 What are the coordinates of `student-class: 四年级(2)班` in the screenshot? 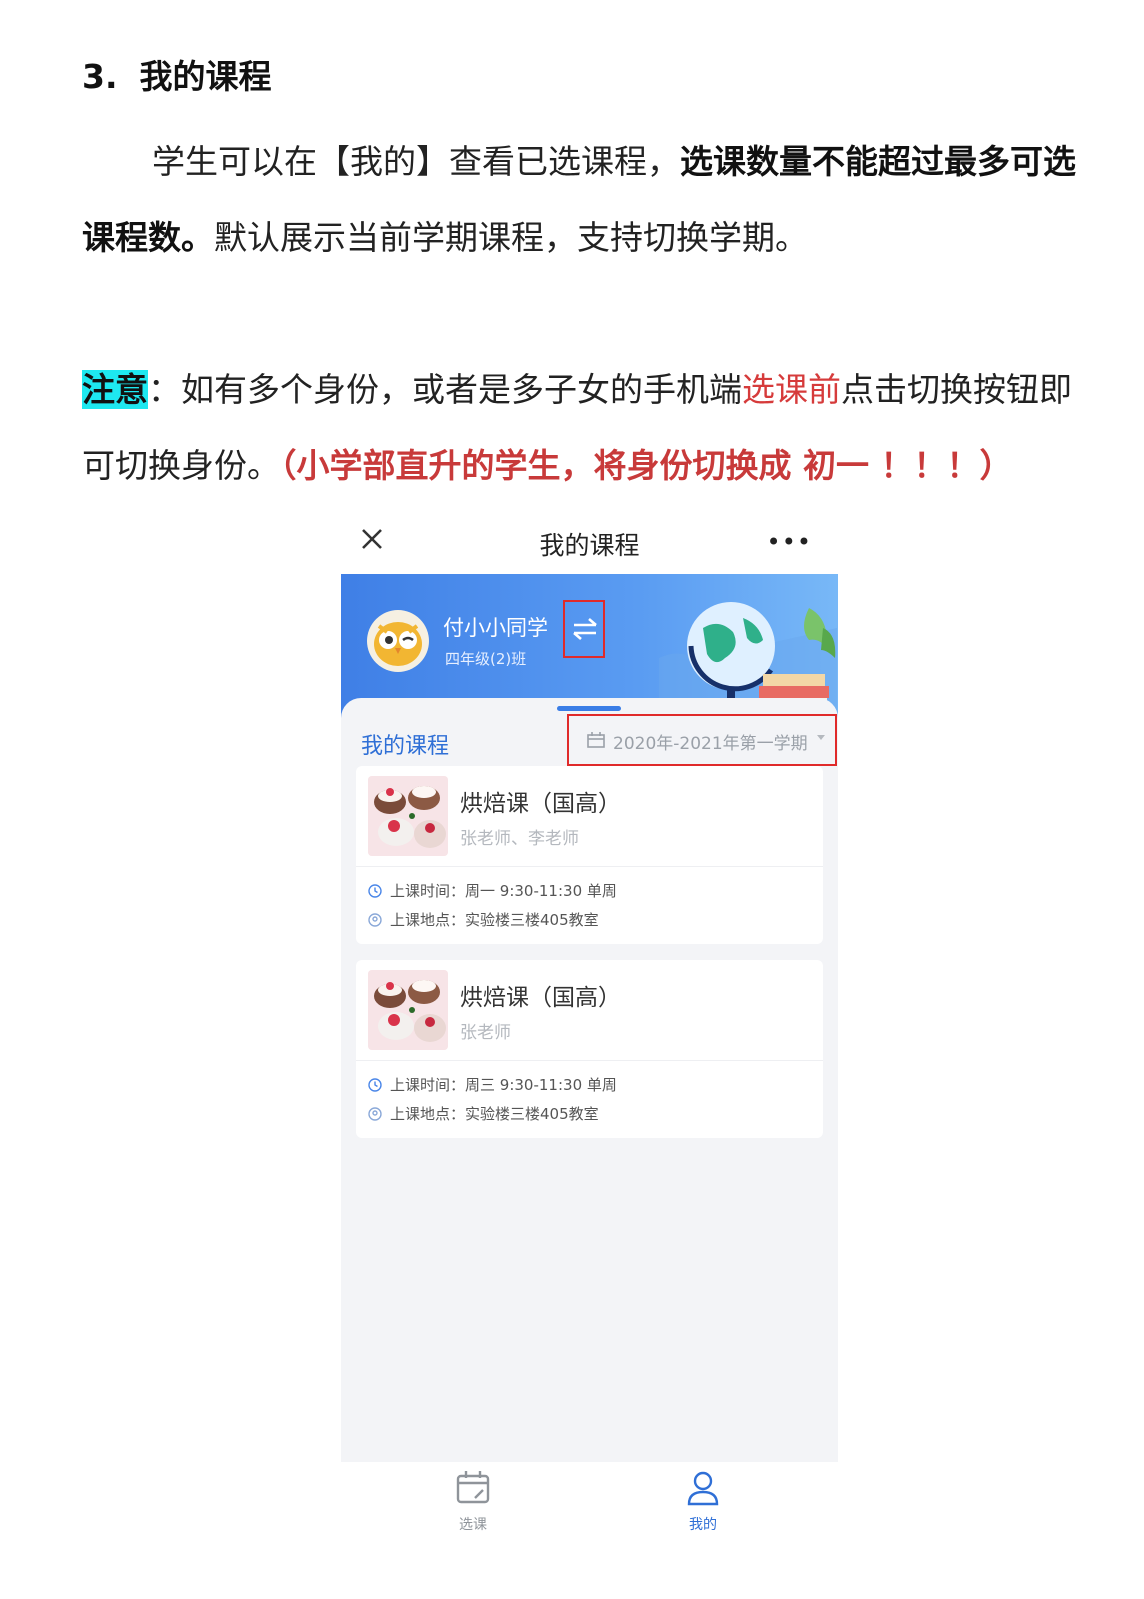 It's located at (486, 659).